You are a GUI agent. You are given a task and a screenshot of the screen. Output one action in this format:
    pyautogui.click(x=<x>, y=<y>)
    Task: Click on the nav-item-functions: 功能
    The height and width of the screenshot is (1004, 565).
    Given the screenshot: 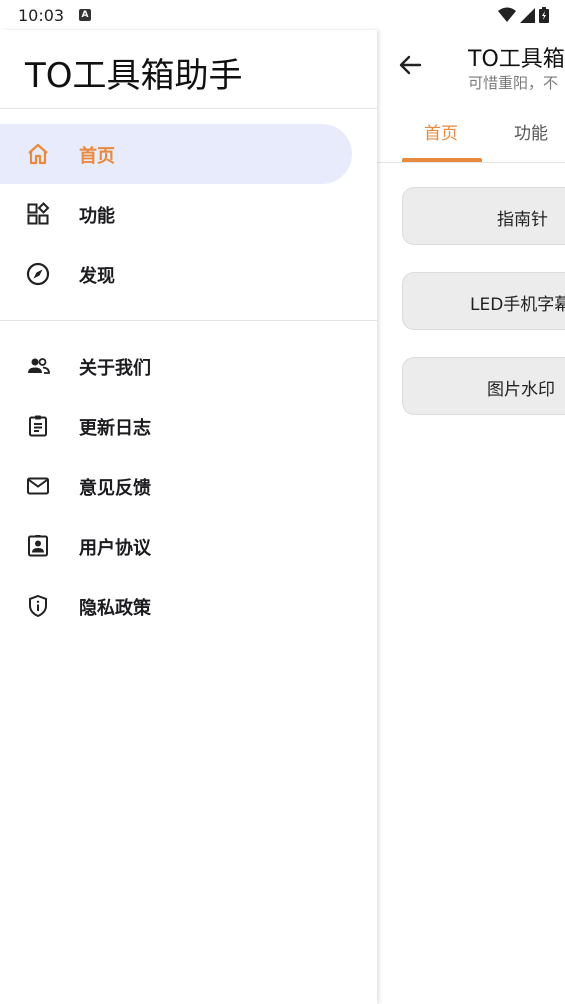 What is the action you would take?
    pyautogui.click(x=176, y=214)
    